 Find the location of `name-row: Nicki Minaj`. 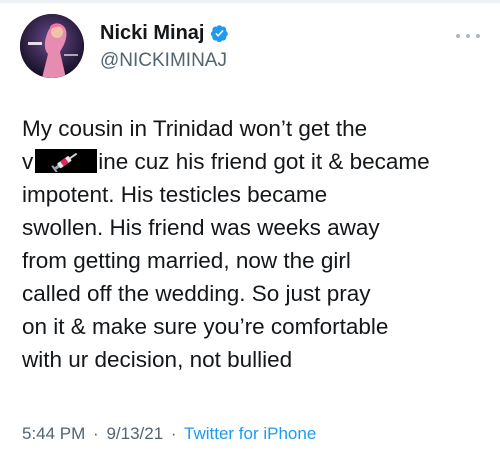

name-row: Nicki Minaj is located at coordinates (164, 33).